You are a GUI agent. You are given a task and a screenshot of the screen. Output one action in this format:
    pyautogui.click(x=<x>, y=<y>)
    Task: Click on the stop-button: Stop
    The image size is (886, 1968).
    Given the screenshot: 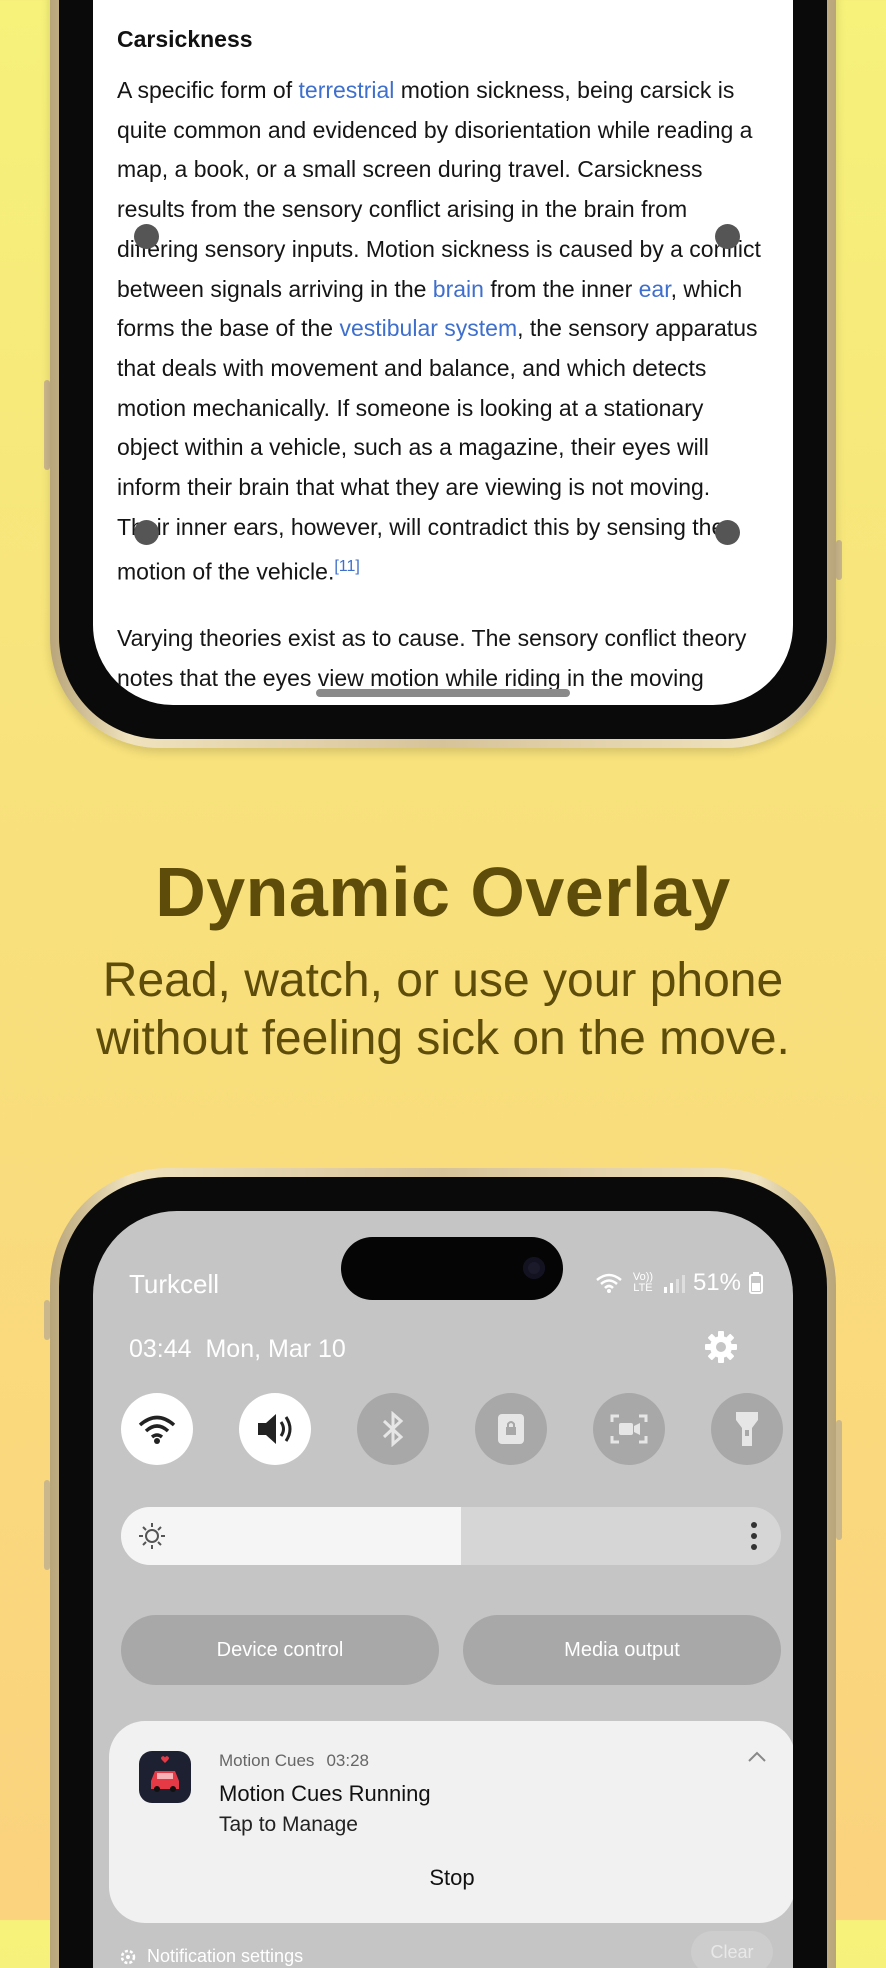 What is the action you would take?
    pyautogui.click(x=451, y=1878)
    